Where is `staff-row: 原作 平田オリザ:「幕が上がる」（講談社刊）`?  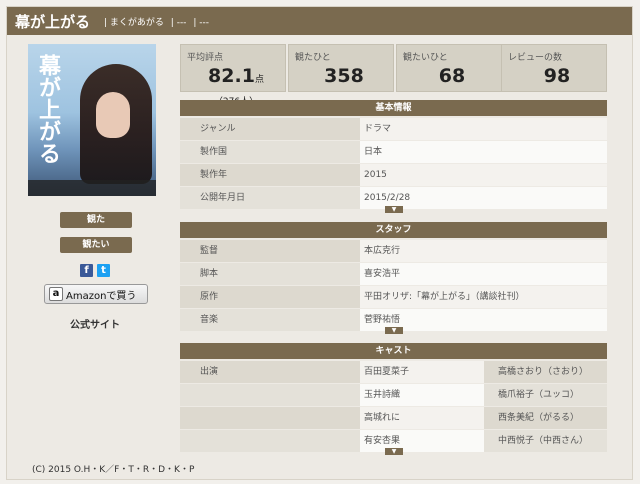
staff-row: 原作 平田オリザ:「幕が上がる」（講談社刊） is located at coordinates (393, 297).